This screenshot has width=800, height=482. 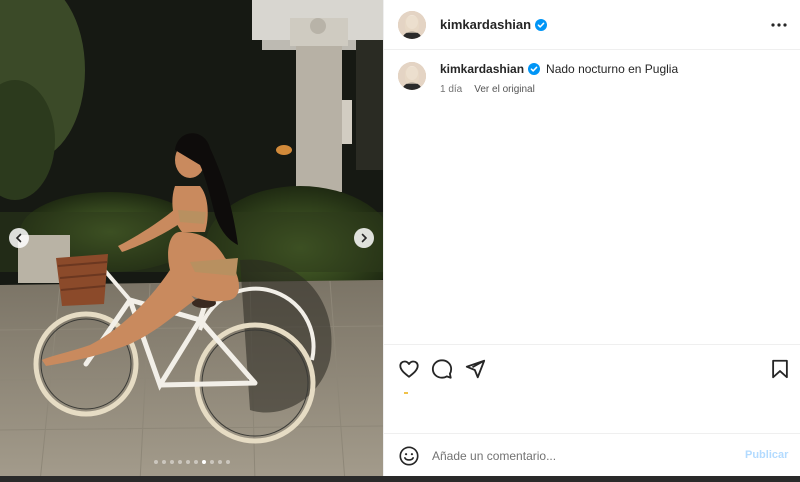 I want to click on heart-icon, so click(x=409, y=369).